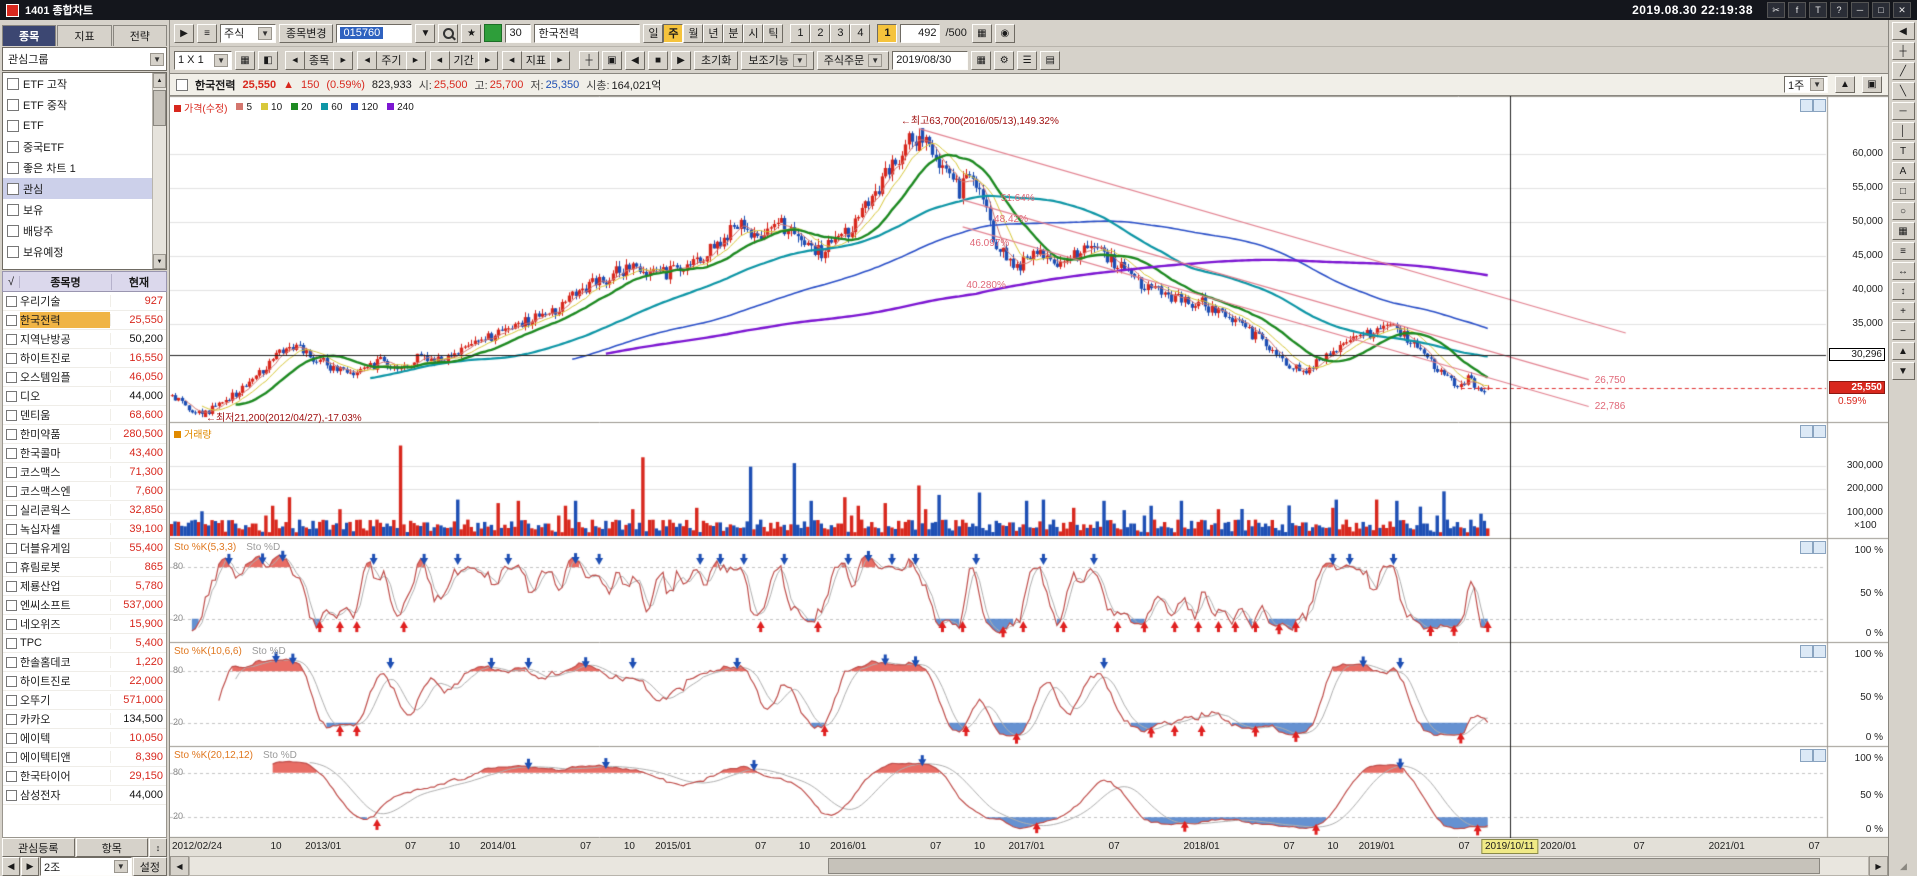  I want to click on panel-menu-icon, so click(1806, 755).